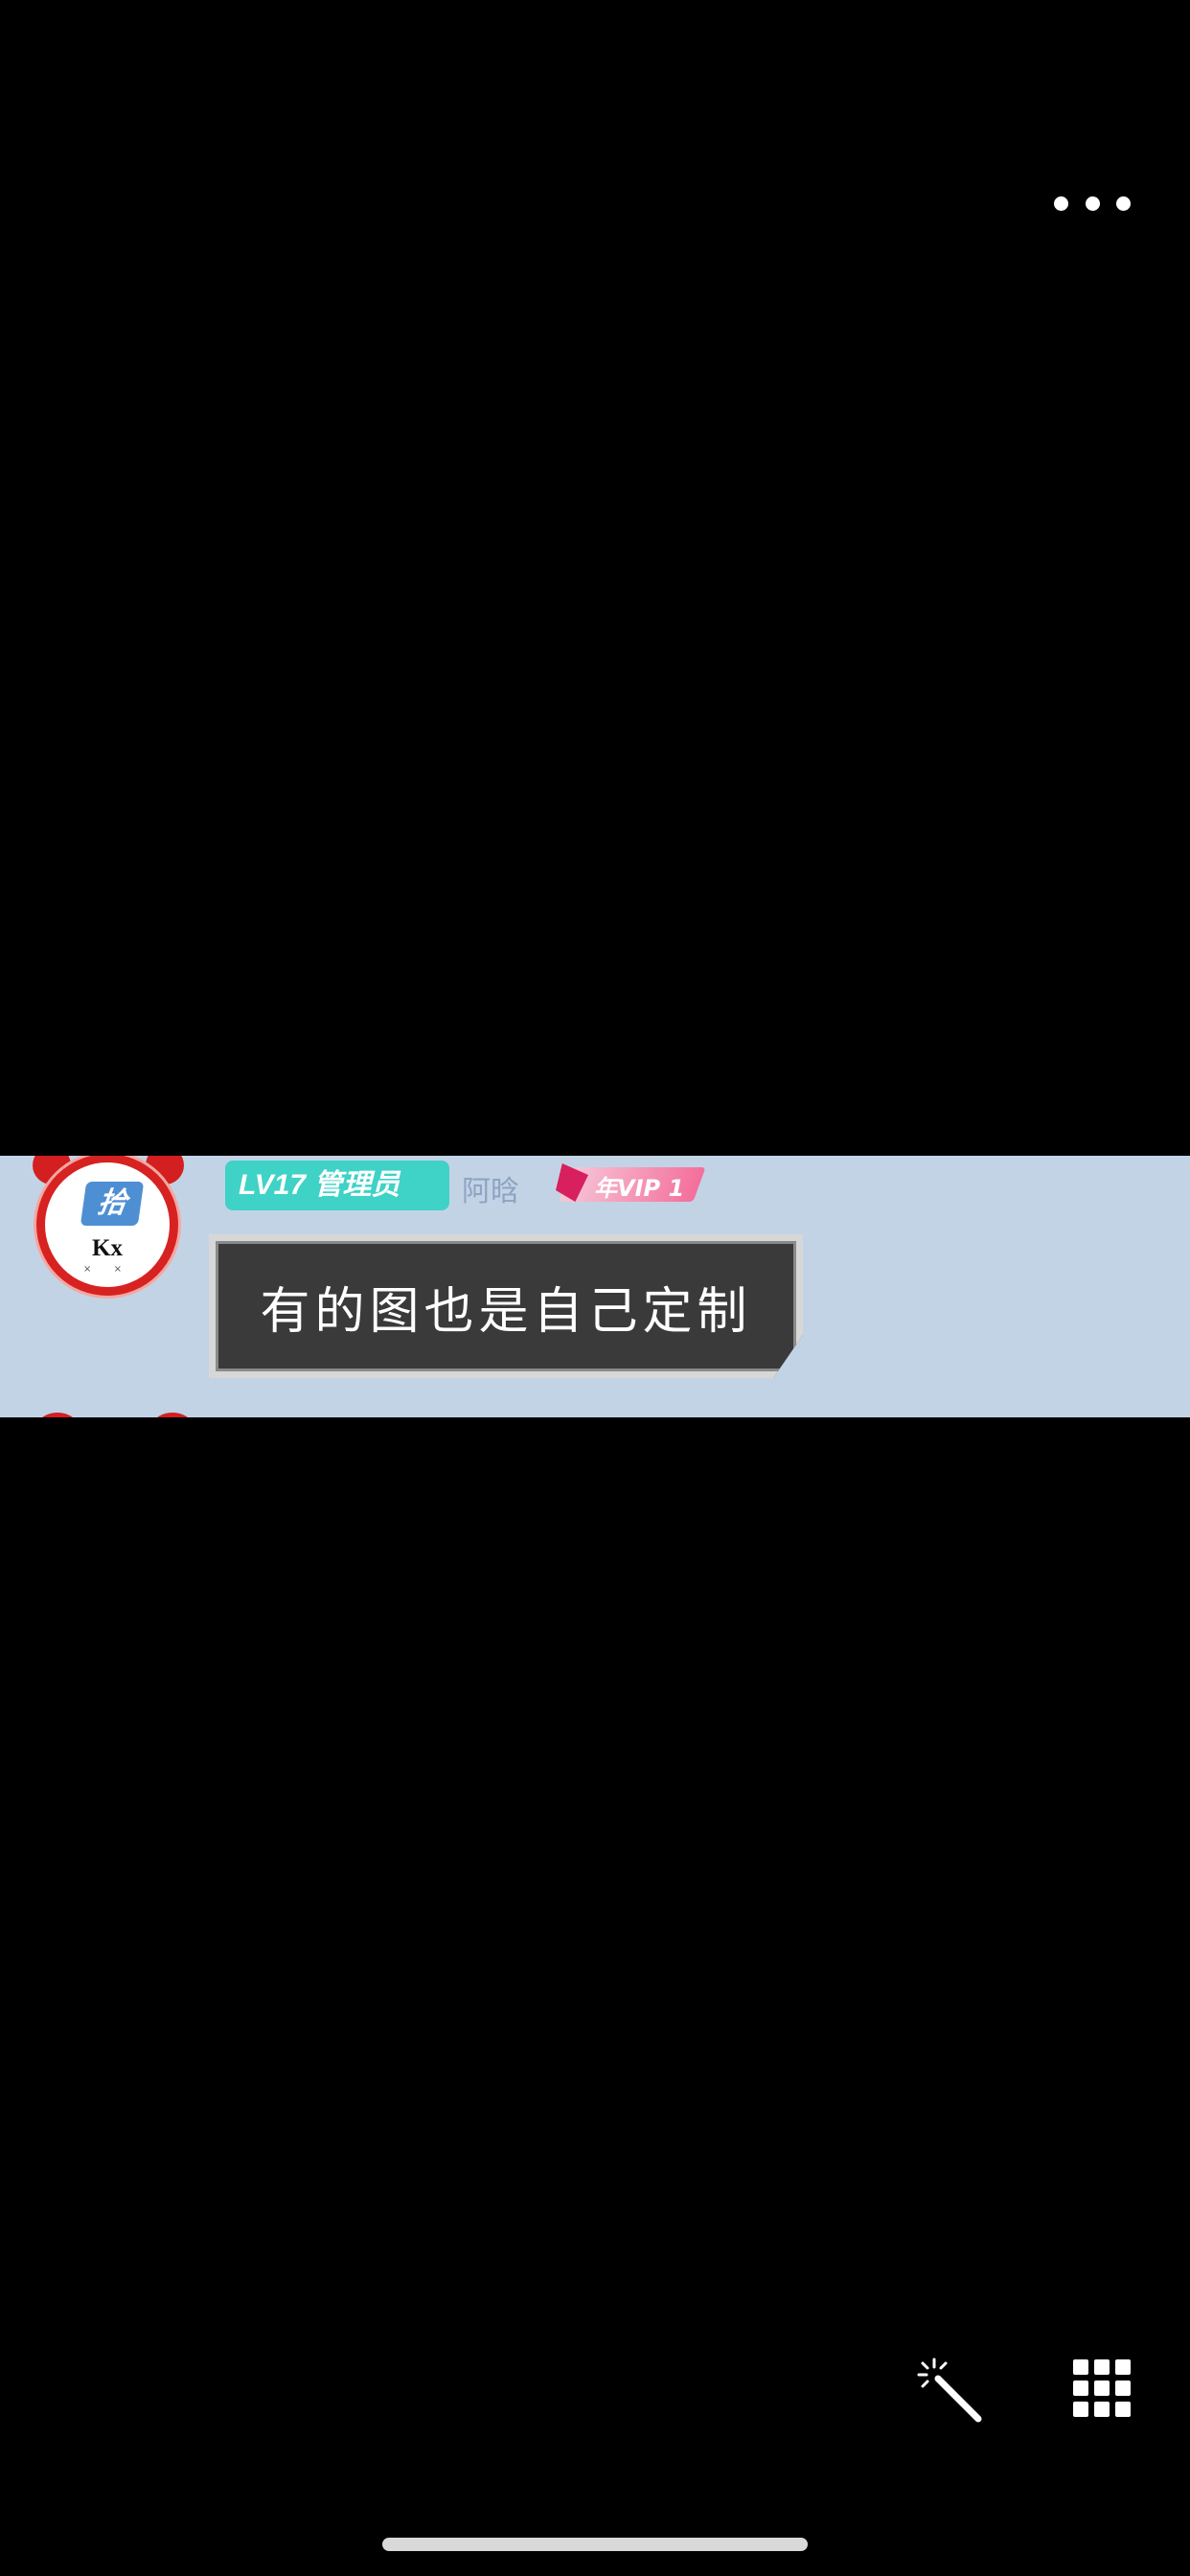  Describe the element at coordinates (113, 1204) in the screenshot. I see `avatar-logo: 拾` at that location.